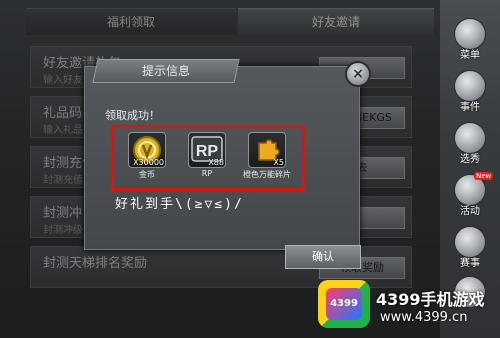 Image resolution: width=500 pixels, height=338 pixels. I want to click on handwritten-note: 好礼到手\(≥▽≤)/, so click(179, 204).